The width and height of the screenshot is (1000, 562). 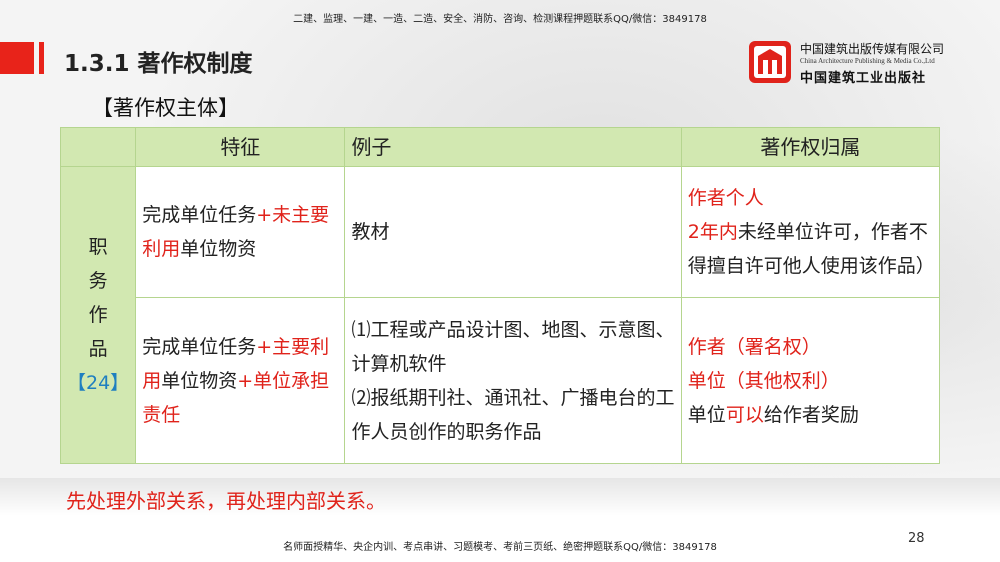 What do you see at coordinates (240, 147) in the screenshot?
I see `header-feature: 特征` at bounding box center [240, 147].